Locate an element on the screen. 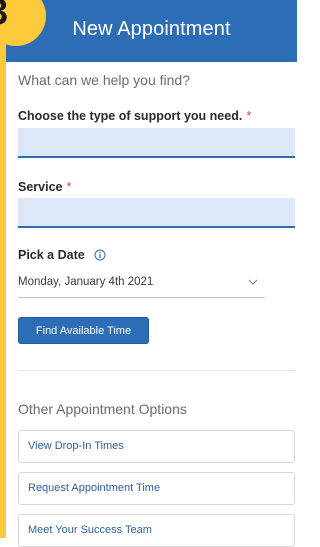 Image resolution: width=320 pixels, height=547 pixels. date-select: Monday, January 4th 2021 is located at coordinates (141, 283).